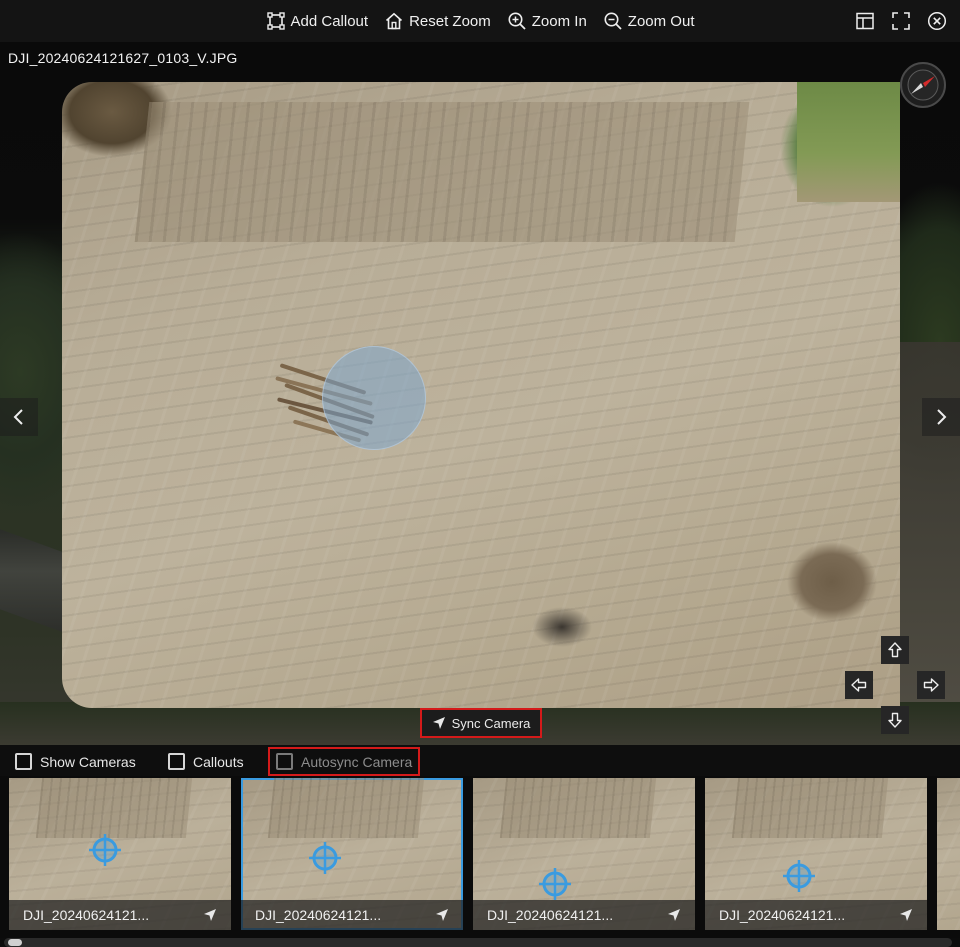 The image size is (960, 947). I want to click on reset-zoom-label: Reset Zoom, so click(450, 21).